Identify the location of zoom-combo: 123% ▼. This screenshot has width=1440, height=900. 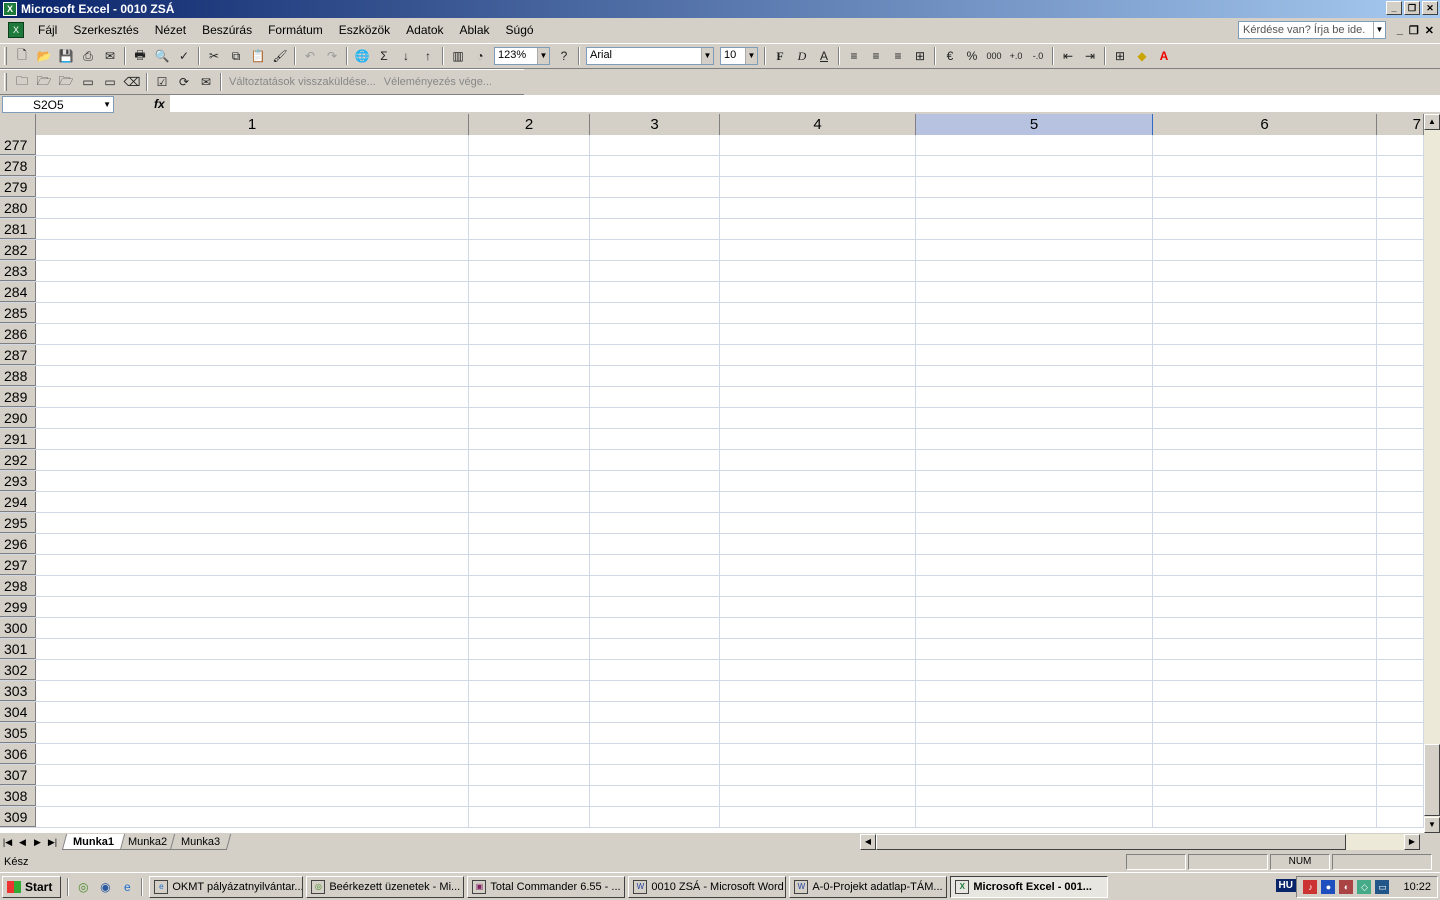
(522, 56).